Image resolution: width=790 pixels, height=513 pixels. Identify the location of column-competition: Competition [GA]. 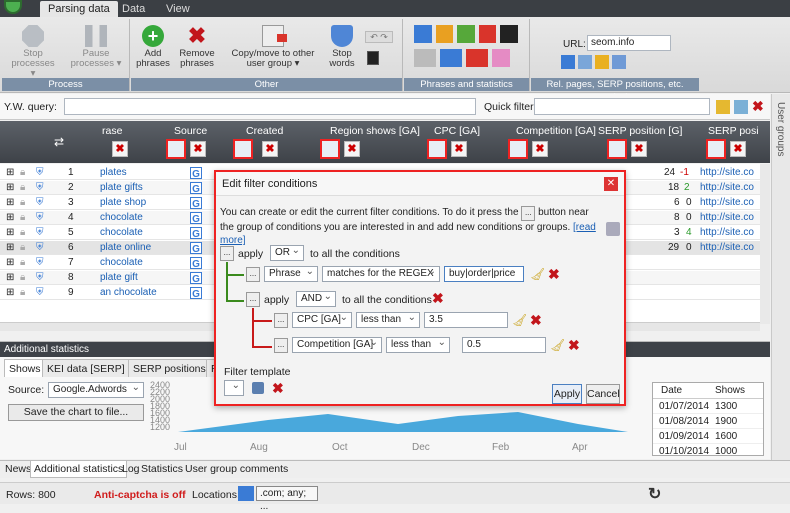
(556, 131).